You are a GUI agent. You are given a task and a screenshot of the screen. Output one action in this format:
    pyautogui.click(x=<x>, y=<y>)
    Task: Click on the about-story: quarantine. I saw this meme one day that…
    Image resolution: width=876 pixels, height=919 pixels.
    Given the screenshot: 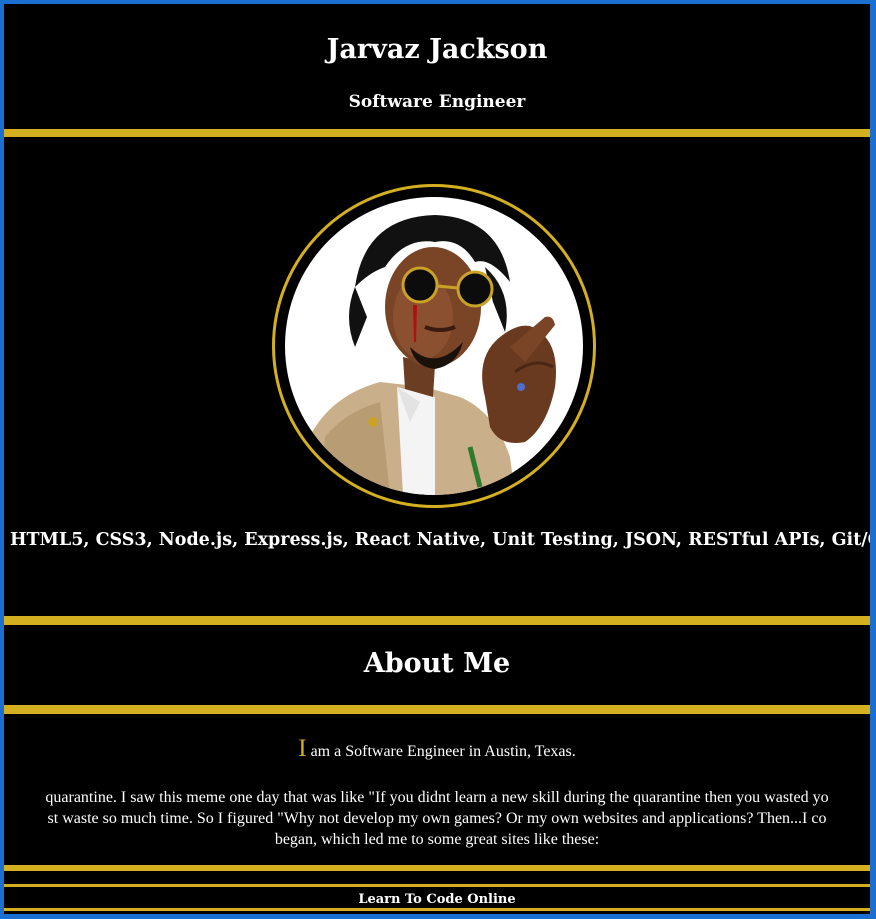 What is the action you would take?
    pyautogui.click(x=437, y=818)
    